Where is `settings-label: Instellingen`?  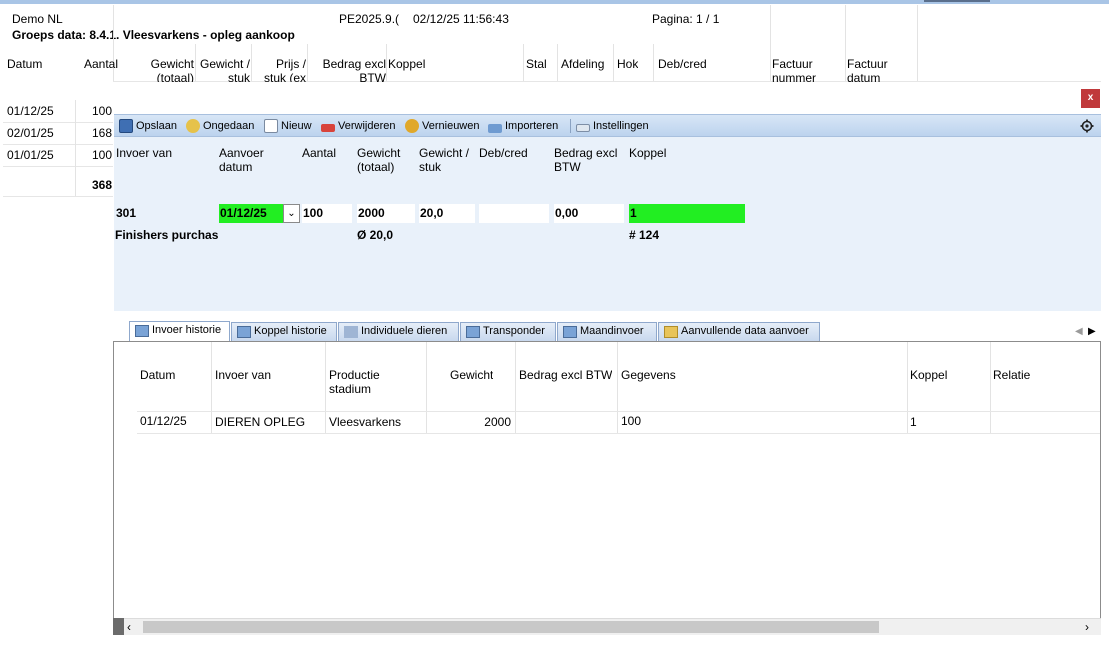 settings-label: Instellingen is located at coordinates (621, 126).